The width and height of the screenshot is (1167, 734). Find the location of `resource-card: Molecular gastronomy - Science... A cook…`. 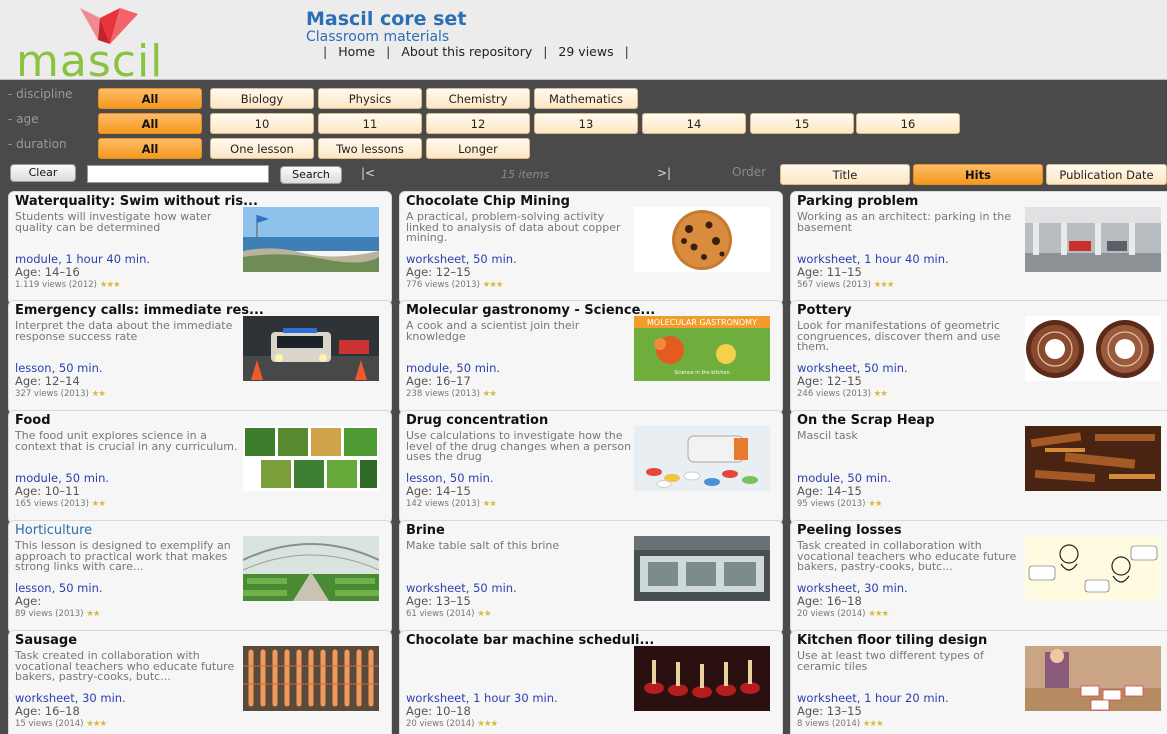

resource-card: Molecular gastronomy - Science... A cook… is located at coordinates (591, 357).